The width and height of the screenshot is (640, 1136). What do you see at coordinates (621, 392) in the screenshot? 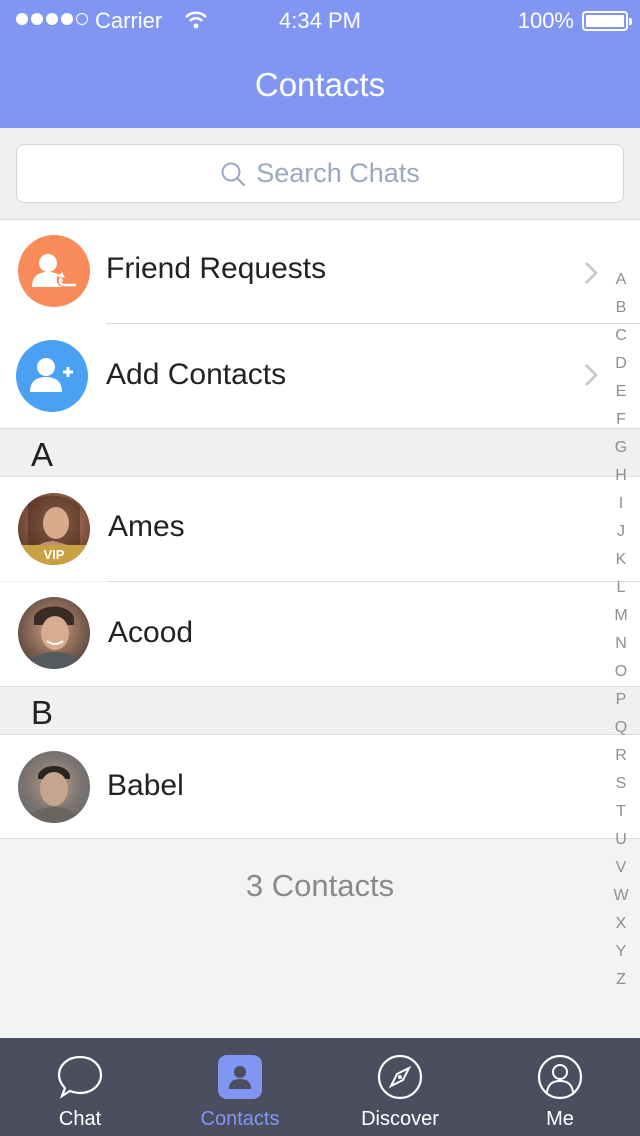
I see `index-letter: E` at bounding box center [621, 392].